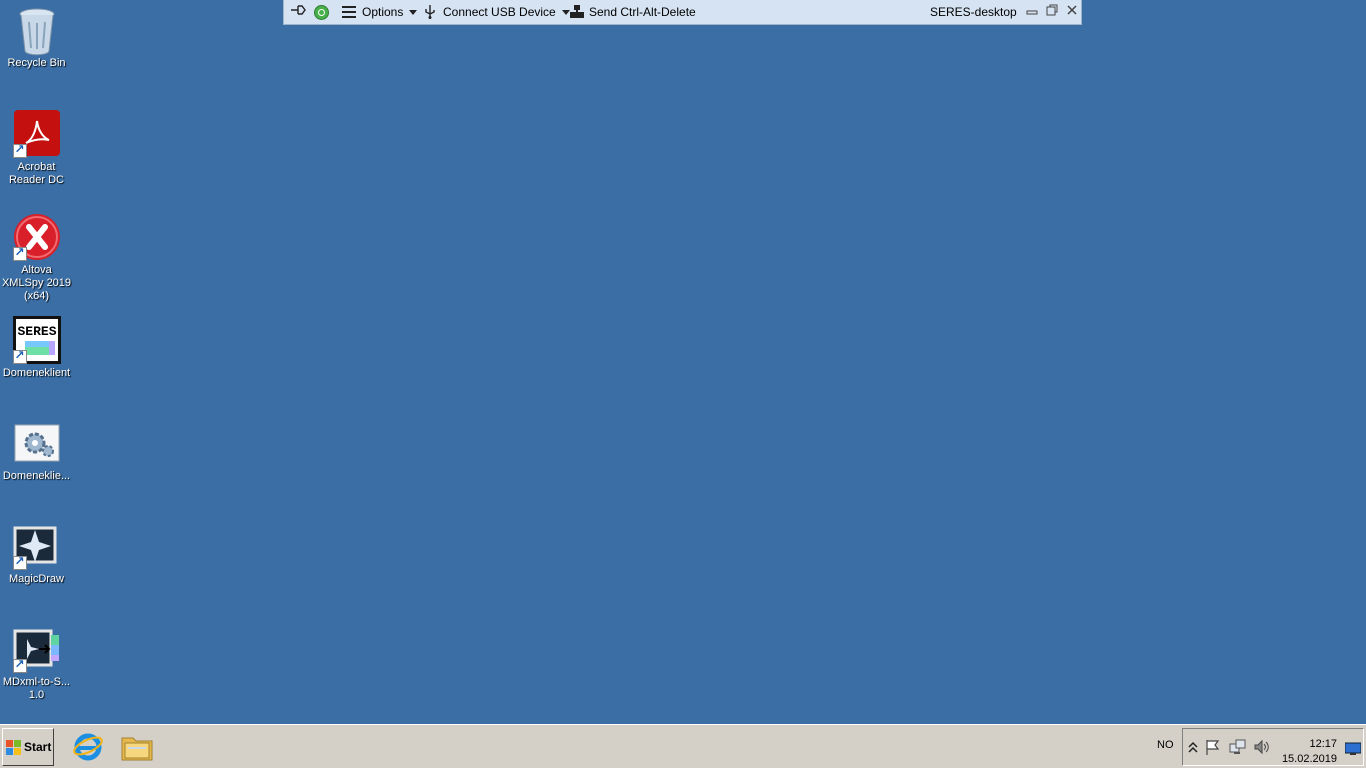  I want to click on mdxml-icon, so click(36, 649).